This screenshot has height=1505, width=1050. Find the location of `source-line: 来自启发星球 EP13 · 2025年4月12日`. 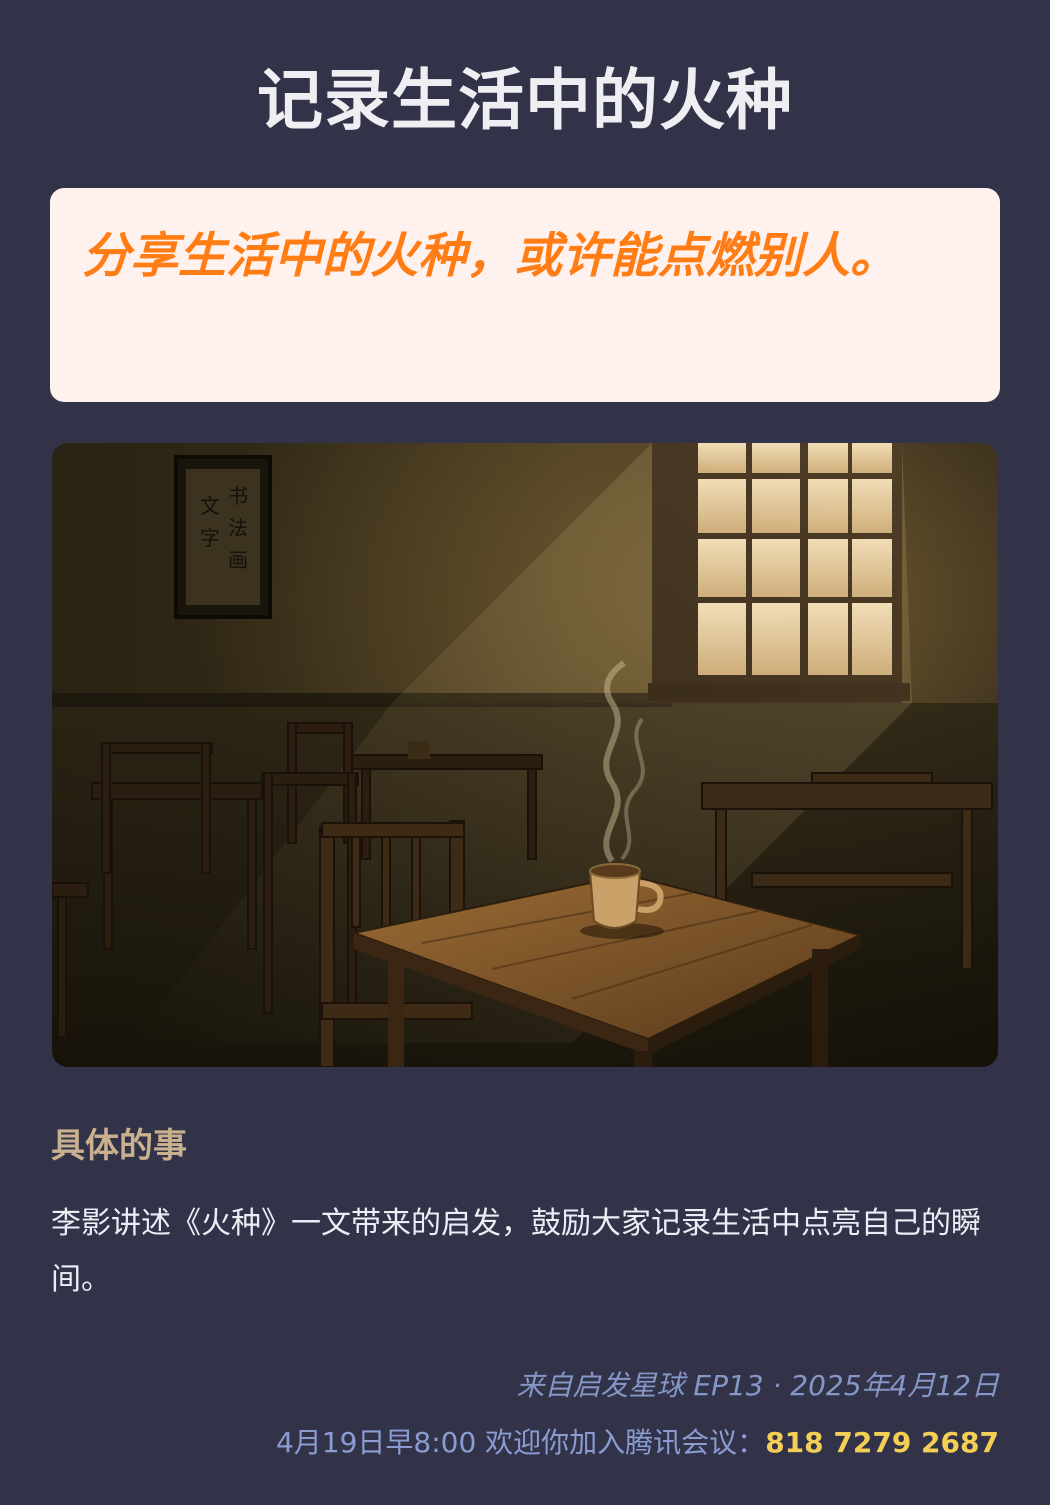

source-line: 来自启发星球 EP13 · 2025年4月12日 is located at coordinates (757, 1385).